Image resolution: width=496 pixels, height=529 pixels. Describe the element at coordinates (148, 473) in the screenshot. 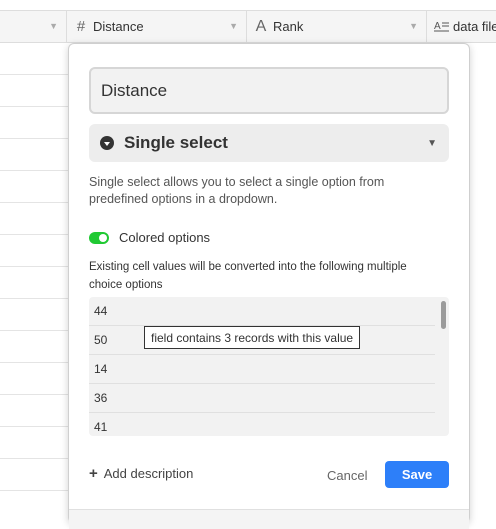

I see `add-description-label: Add description` at that location.